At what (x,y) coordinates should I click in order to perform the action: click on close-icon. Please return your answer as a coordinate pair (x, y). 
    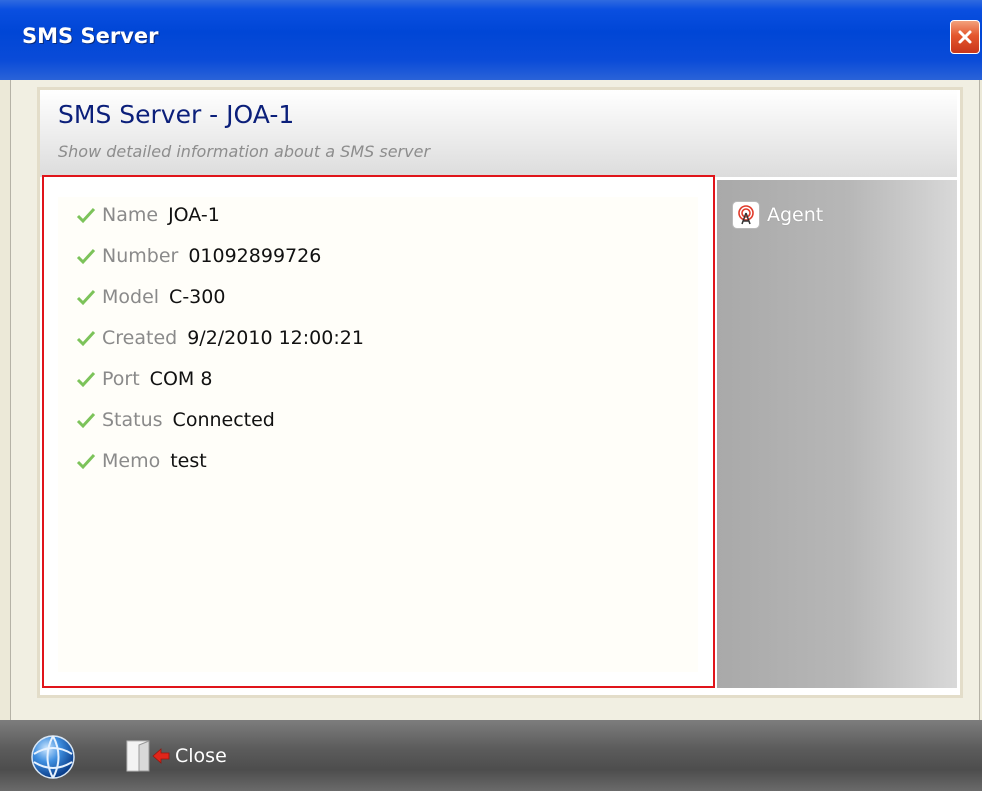
    Looking at the image, I should click on (965, 37).